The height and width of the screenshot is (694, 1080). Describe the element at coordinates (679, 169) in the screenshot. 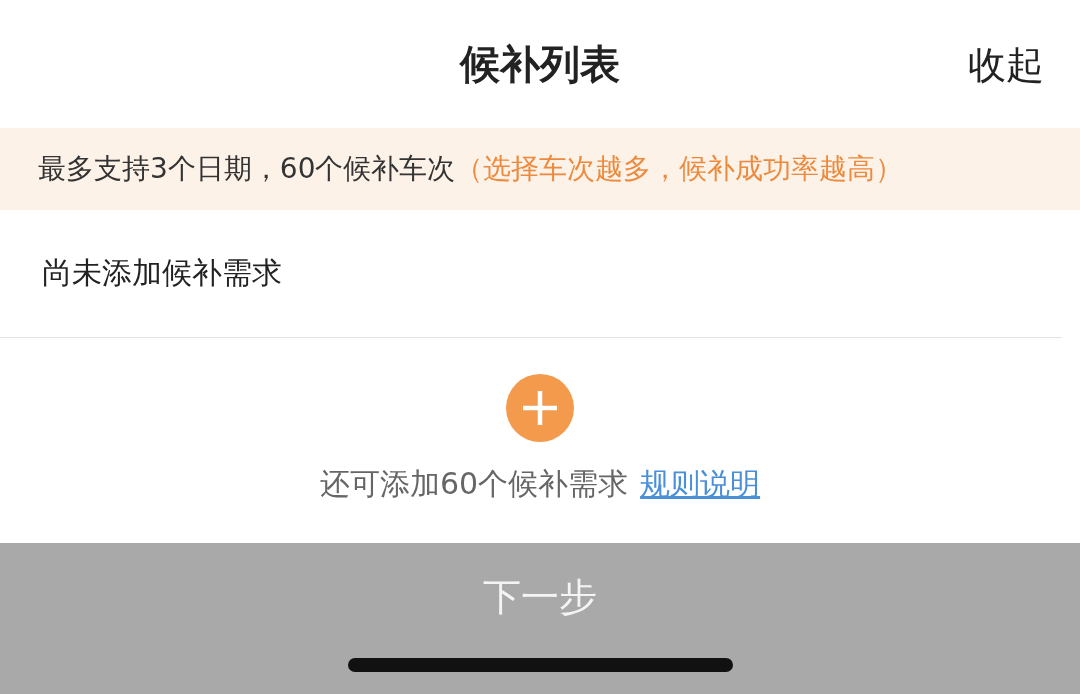

I see `notice-hint: （选择车次越多，候补成功率越高）` at that location.